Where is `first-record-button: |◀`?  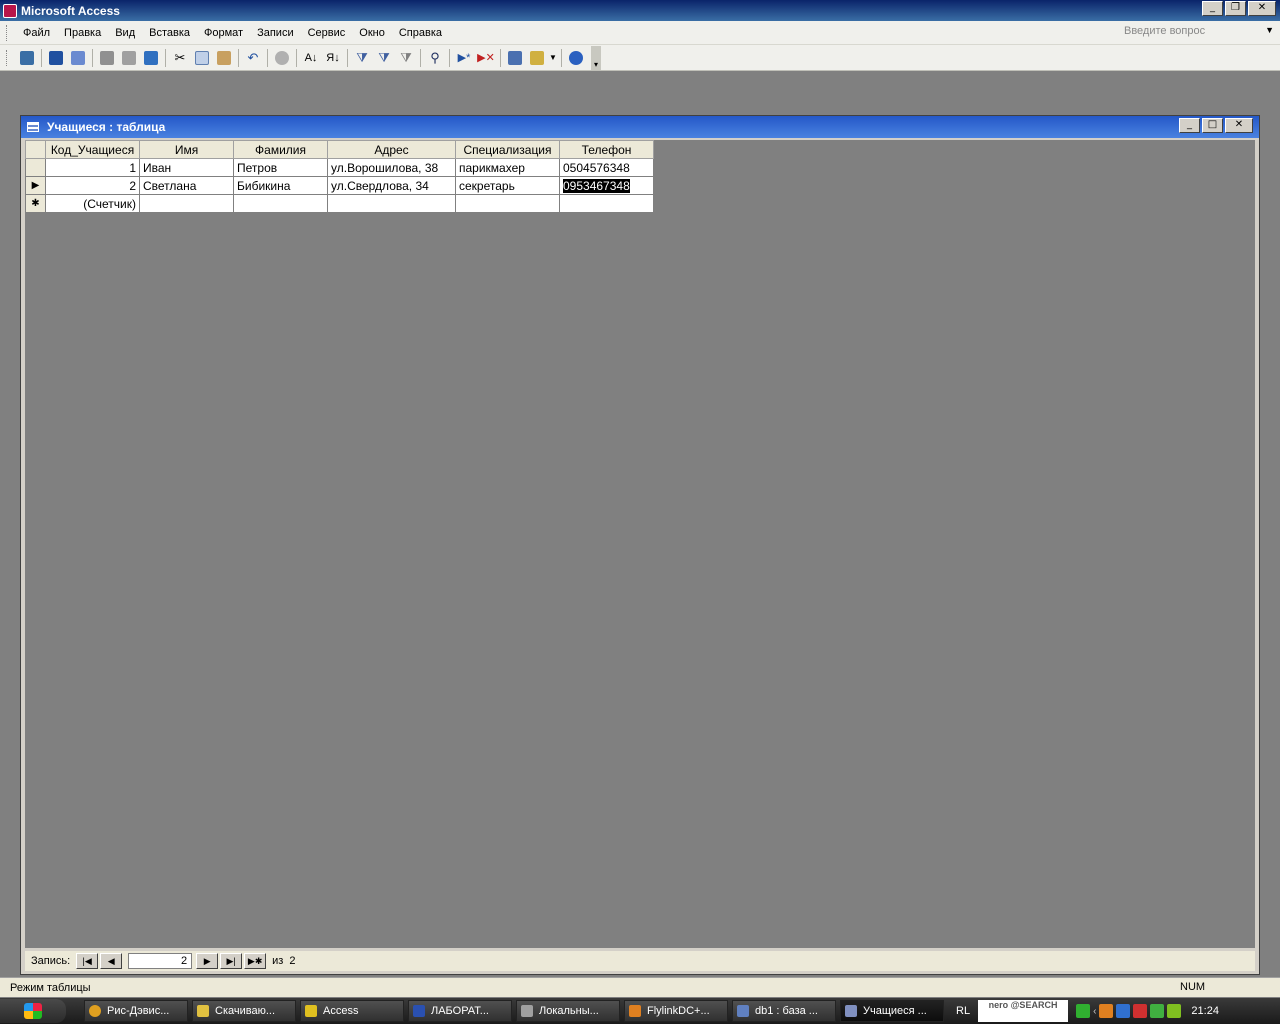
first-record-button: |◀ is located at coordinates (87, 961).